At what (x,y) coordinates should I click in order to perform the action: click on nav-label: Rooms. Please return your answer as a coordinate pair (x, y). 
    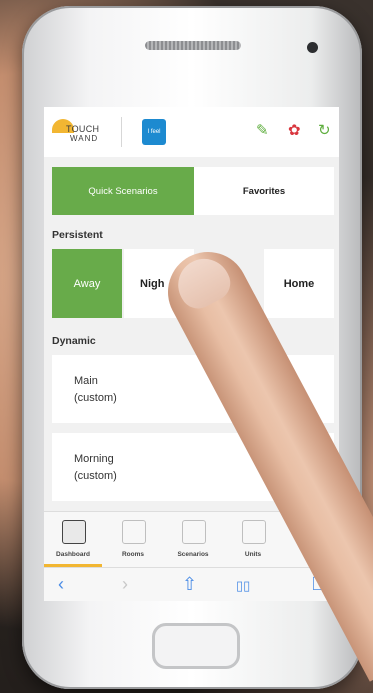
    Looking at the image, I should click on (133, 554).